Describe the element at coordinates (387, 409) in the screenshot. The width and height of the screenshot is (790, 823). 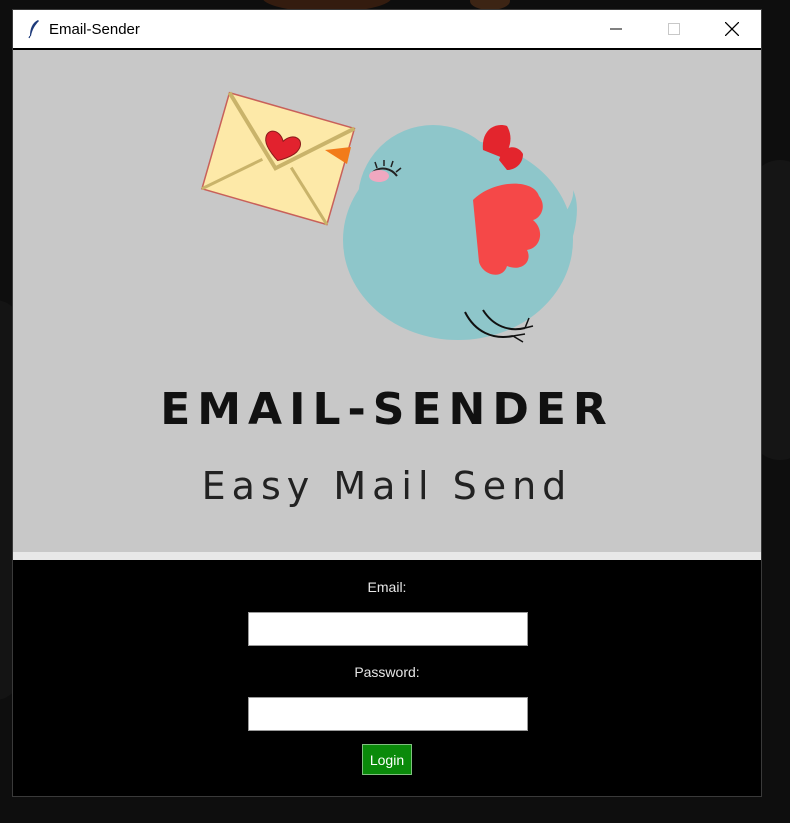
I see `brand-title: EMAIL-SENDER` at that location.